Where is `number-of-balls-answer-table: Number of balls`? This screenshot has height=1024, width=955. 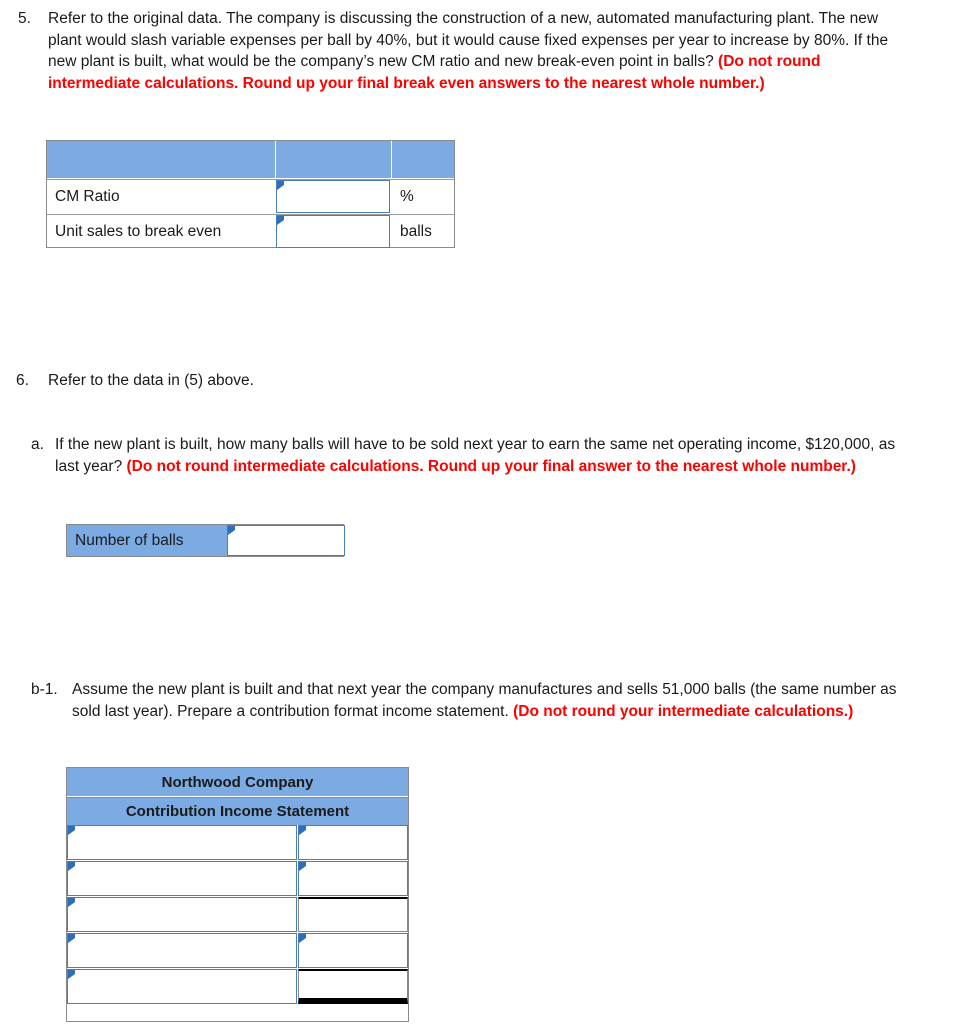
number-of-balls-answer-table: Number of balls is located at coordinates (205, 540).